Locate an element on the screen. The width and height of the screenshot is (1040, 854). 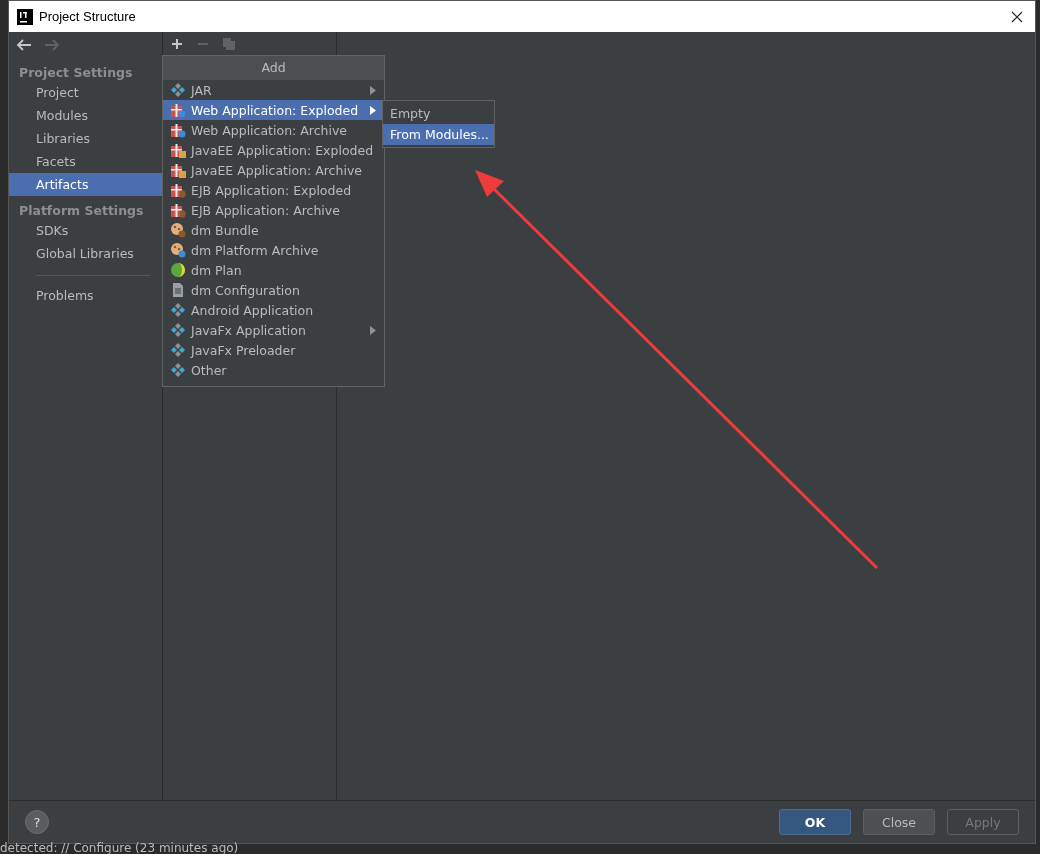
menu-item: Empty is located at coordinates (438, 113).